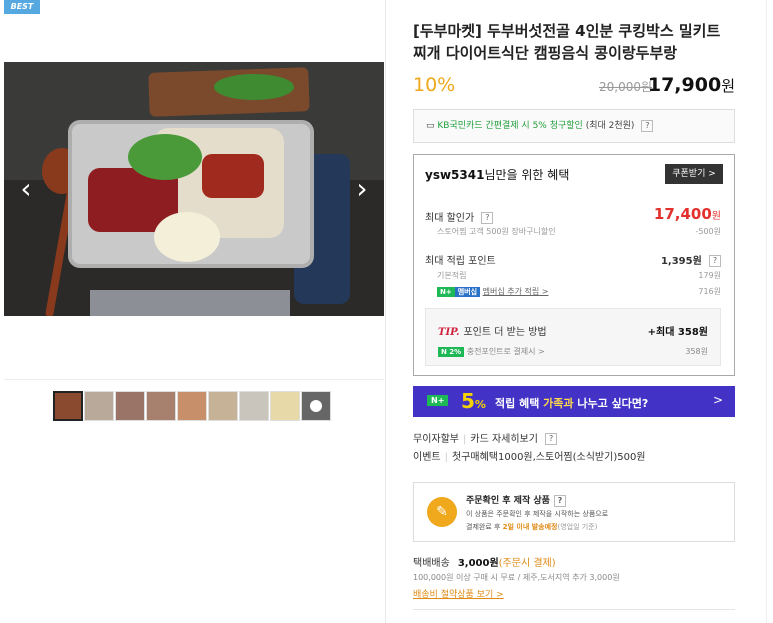 The height and width of the screenshot is (623, 773). What do you see at coordinates (558, 403) in the screenshot?
I see `banner-msg-highlight: 가족과` at bounding box center [558, 403].